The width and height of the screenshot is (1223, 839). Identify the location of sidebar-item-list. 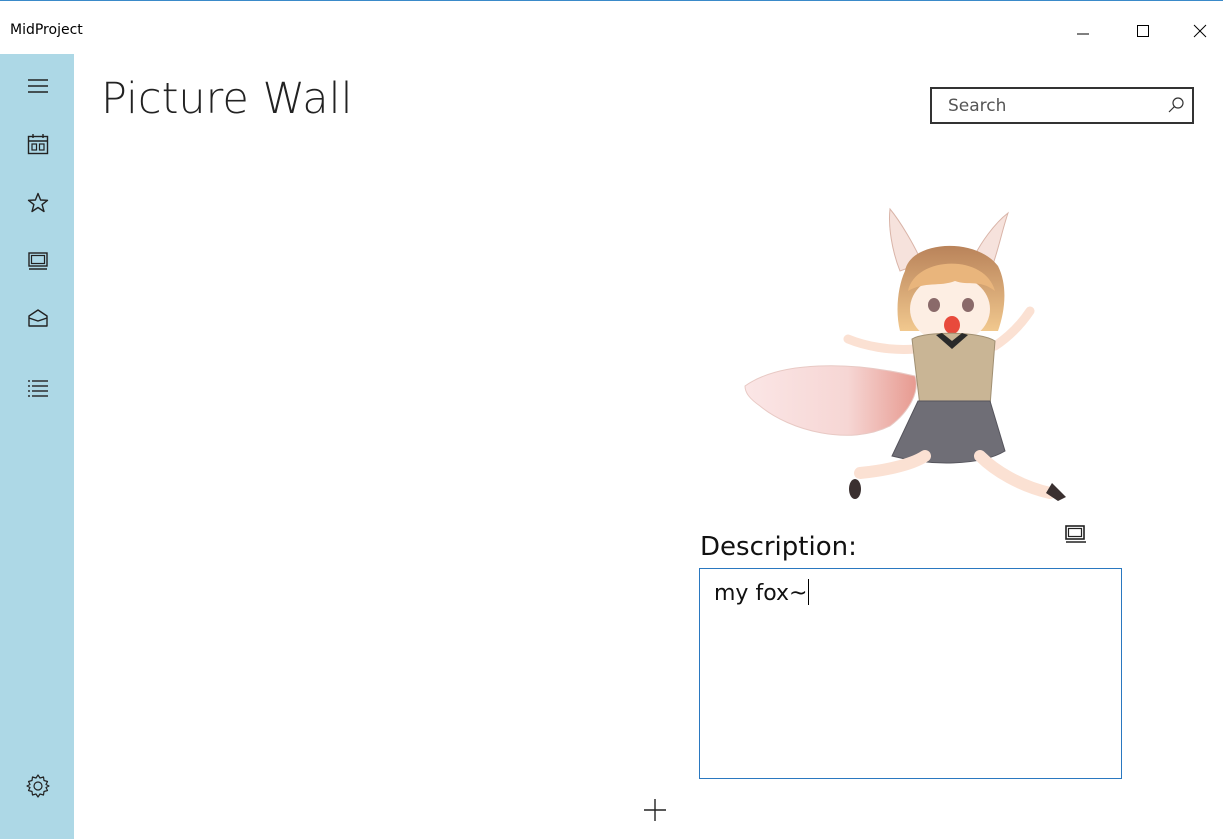
(38, 388).